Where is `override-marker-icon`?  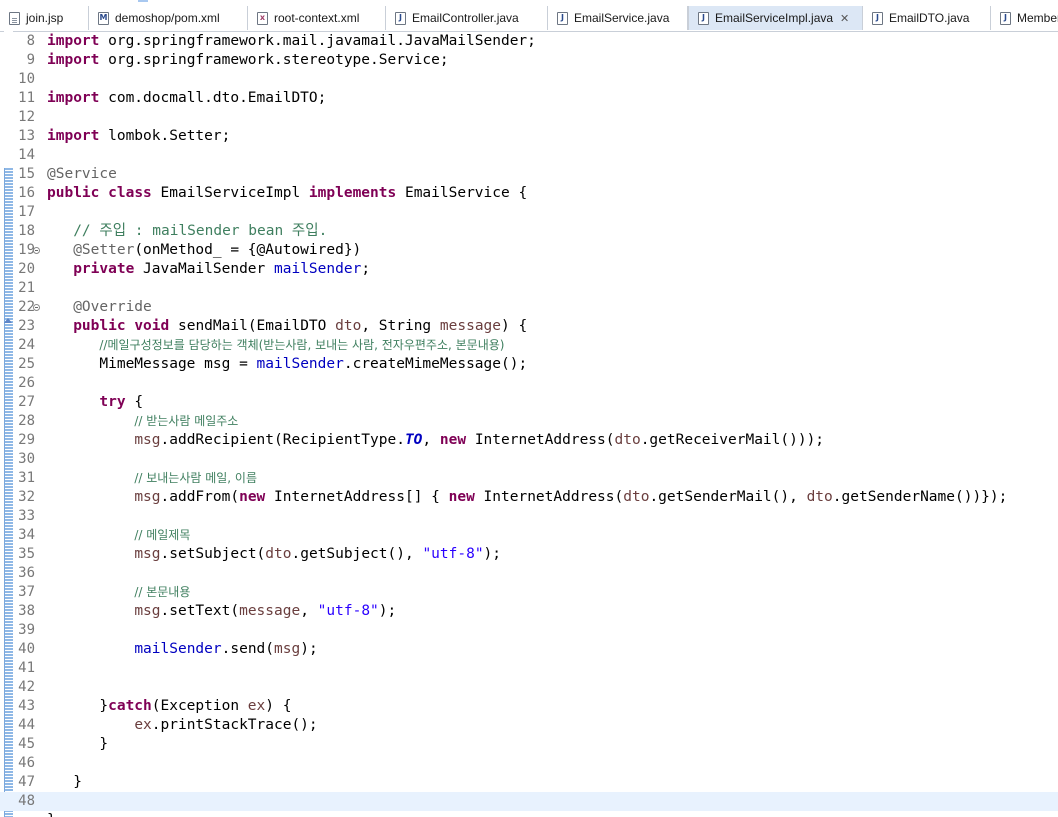 override-marker-icon is located at coordinates (8, 321).